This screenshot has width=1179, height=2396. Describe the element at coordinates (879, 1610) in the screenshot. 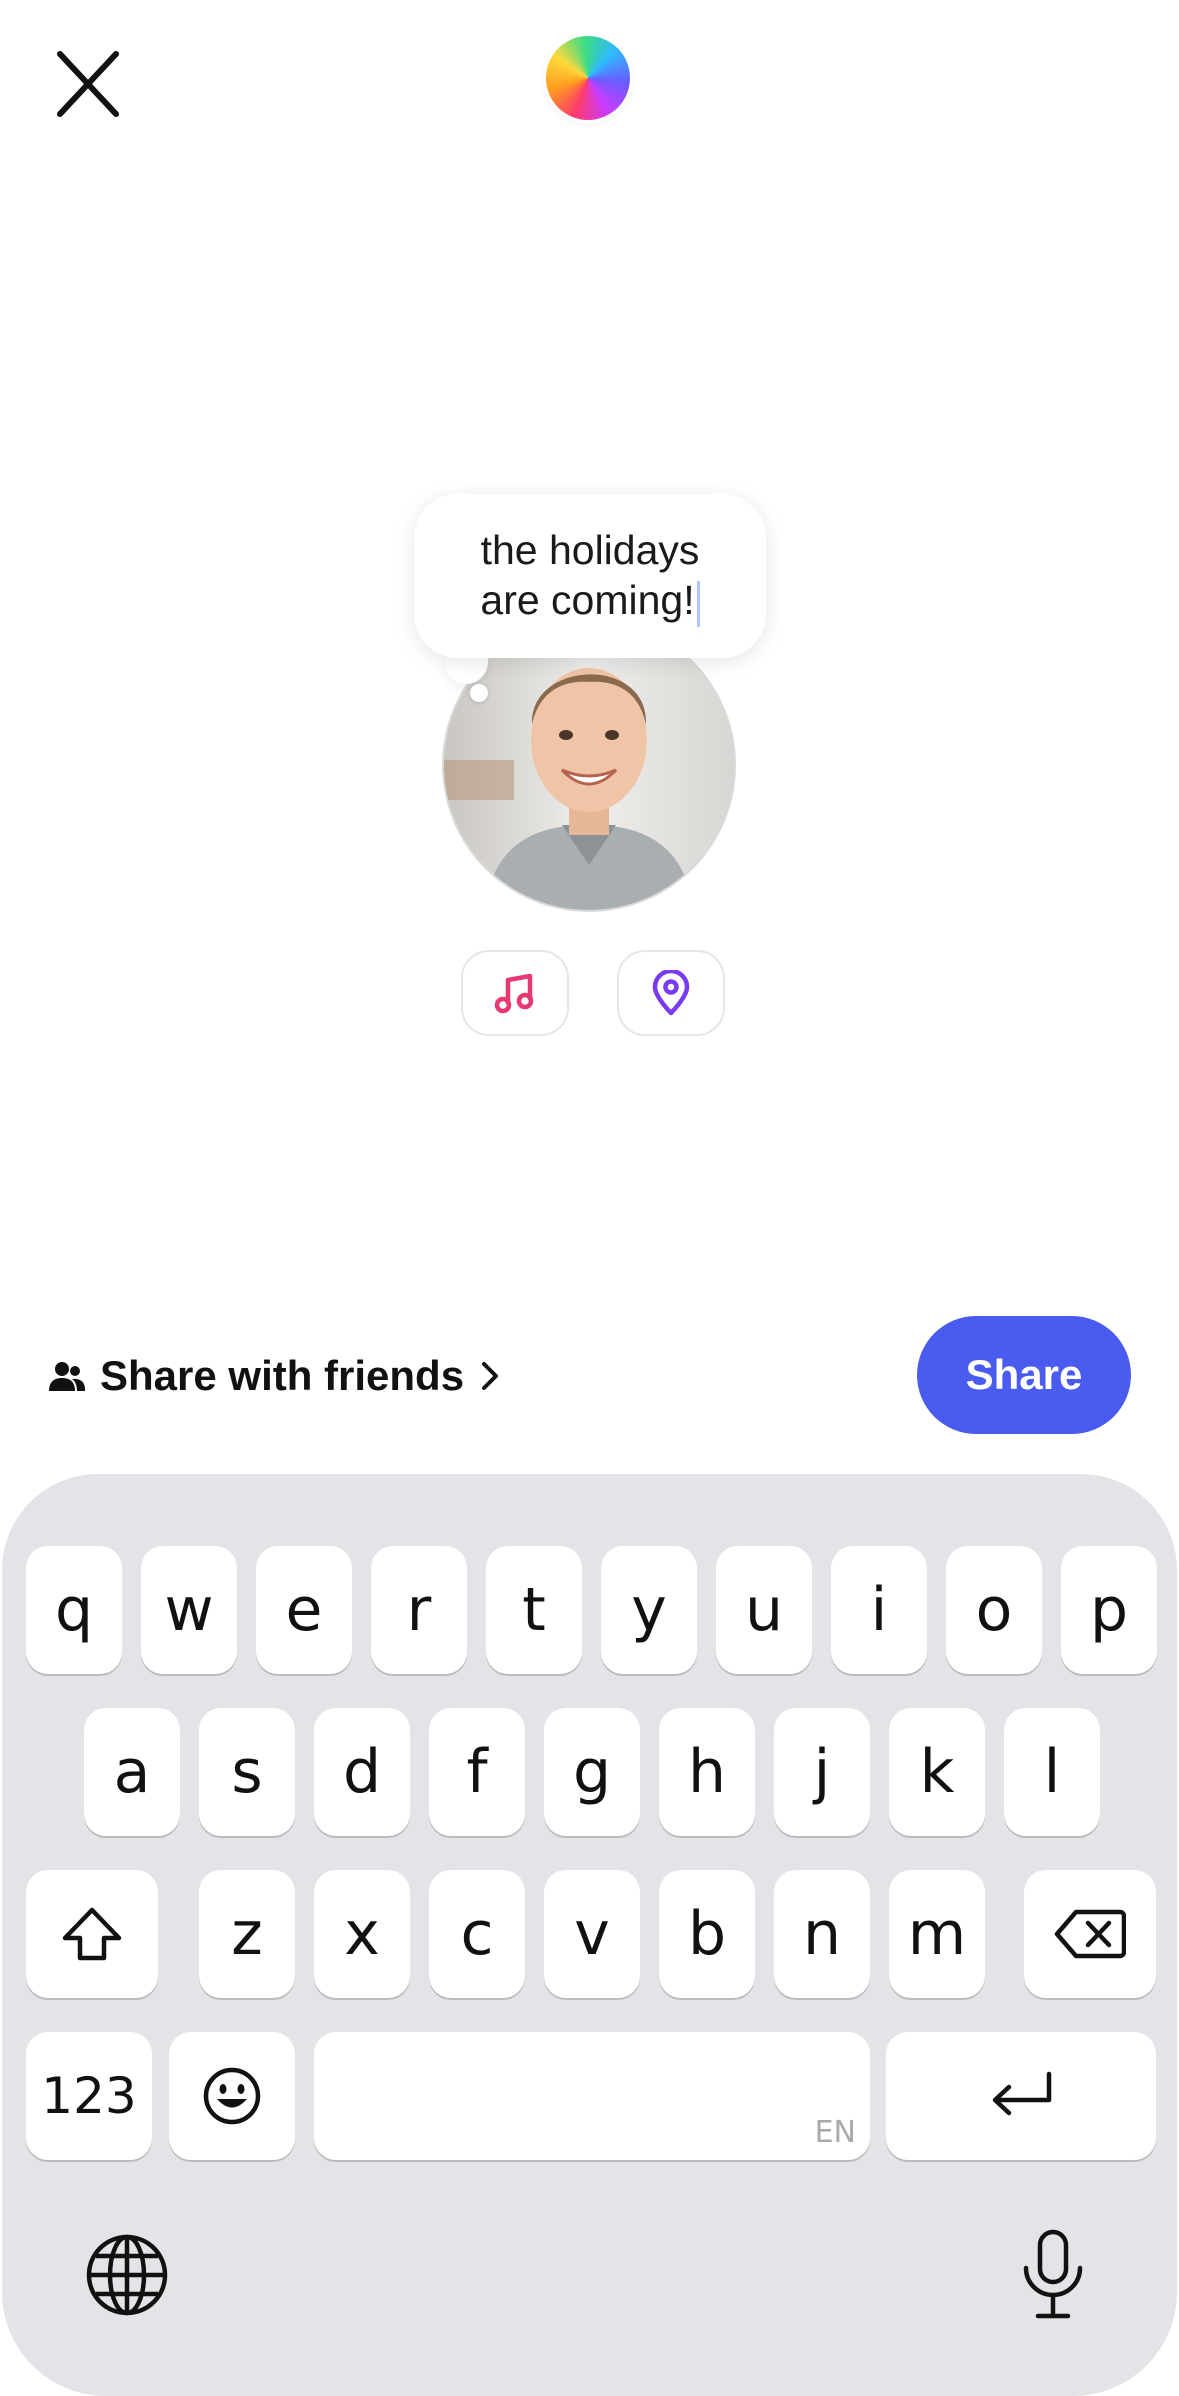

I see `key-i: i` at that location.